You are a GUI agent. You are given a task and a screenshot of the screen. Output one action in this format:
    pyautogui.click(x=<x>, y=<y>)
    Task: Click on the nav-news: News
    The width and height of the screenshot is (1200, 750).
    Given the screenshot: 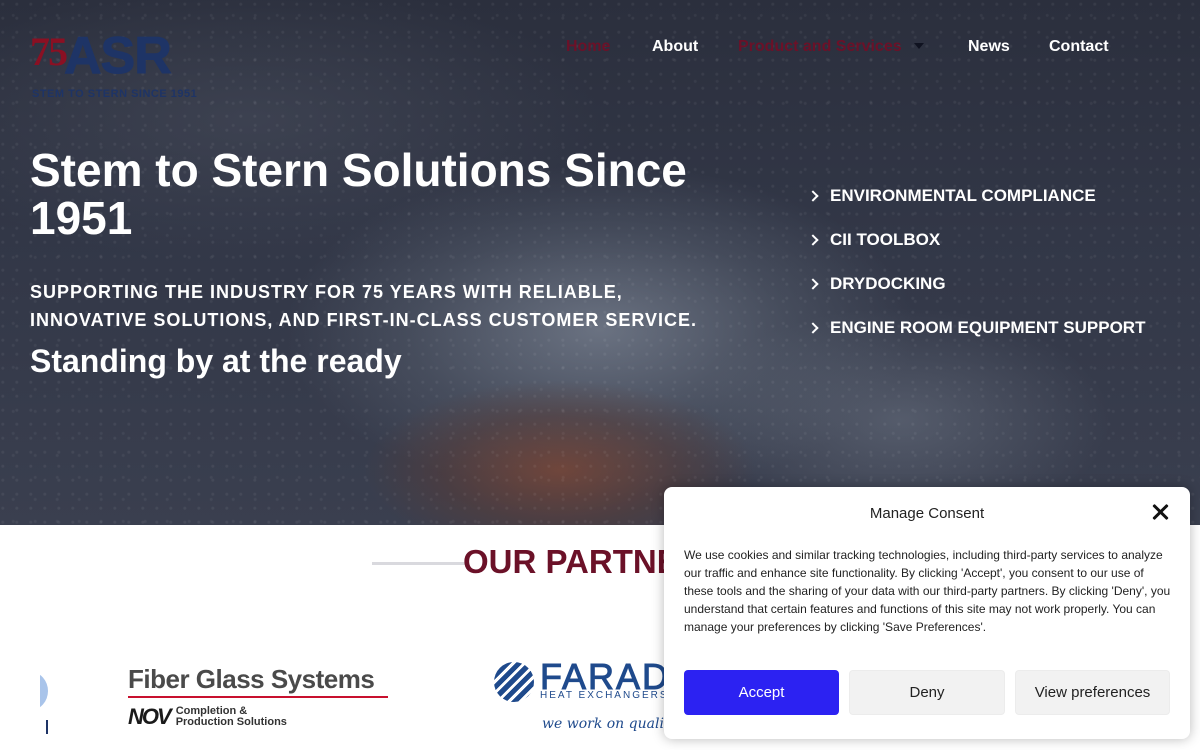 What is the action you would take?
    pyautogui.click(x=989, y=47)
    